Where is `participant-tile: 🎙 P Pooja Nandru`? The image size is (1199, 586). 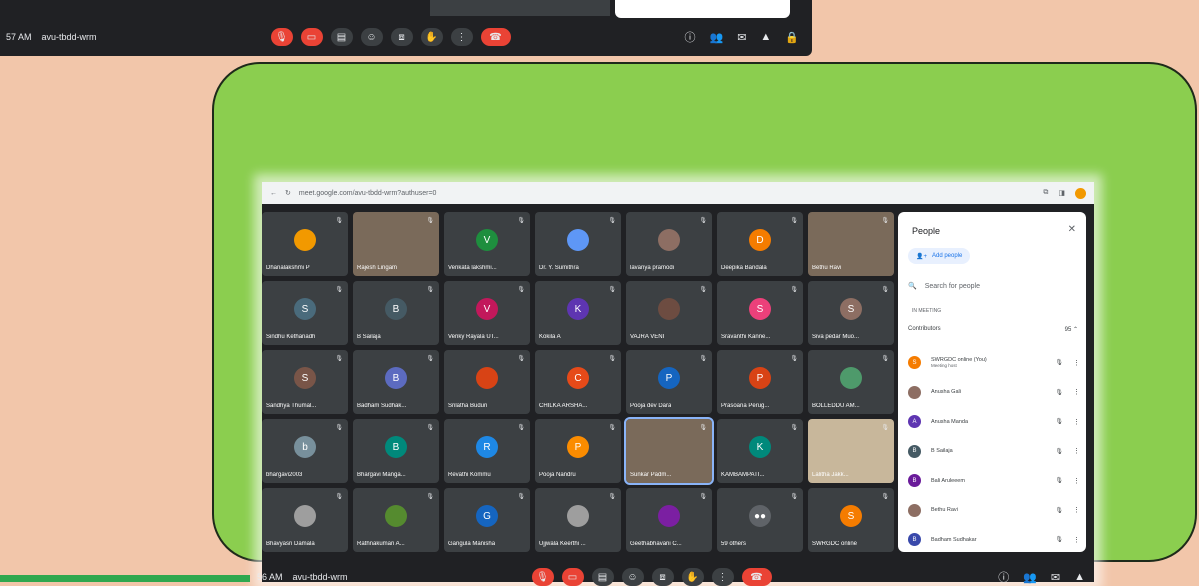
participant-tile: 🎙 P Pooja Nandru is located at coordinates (578, 451).